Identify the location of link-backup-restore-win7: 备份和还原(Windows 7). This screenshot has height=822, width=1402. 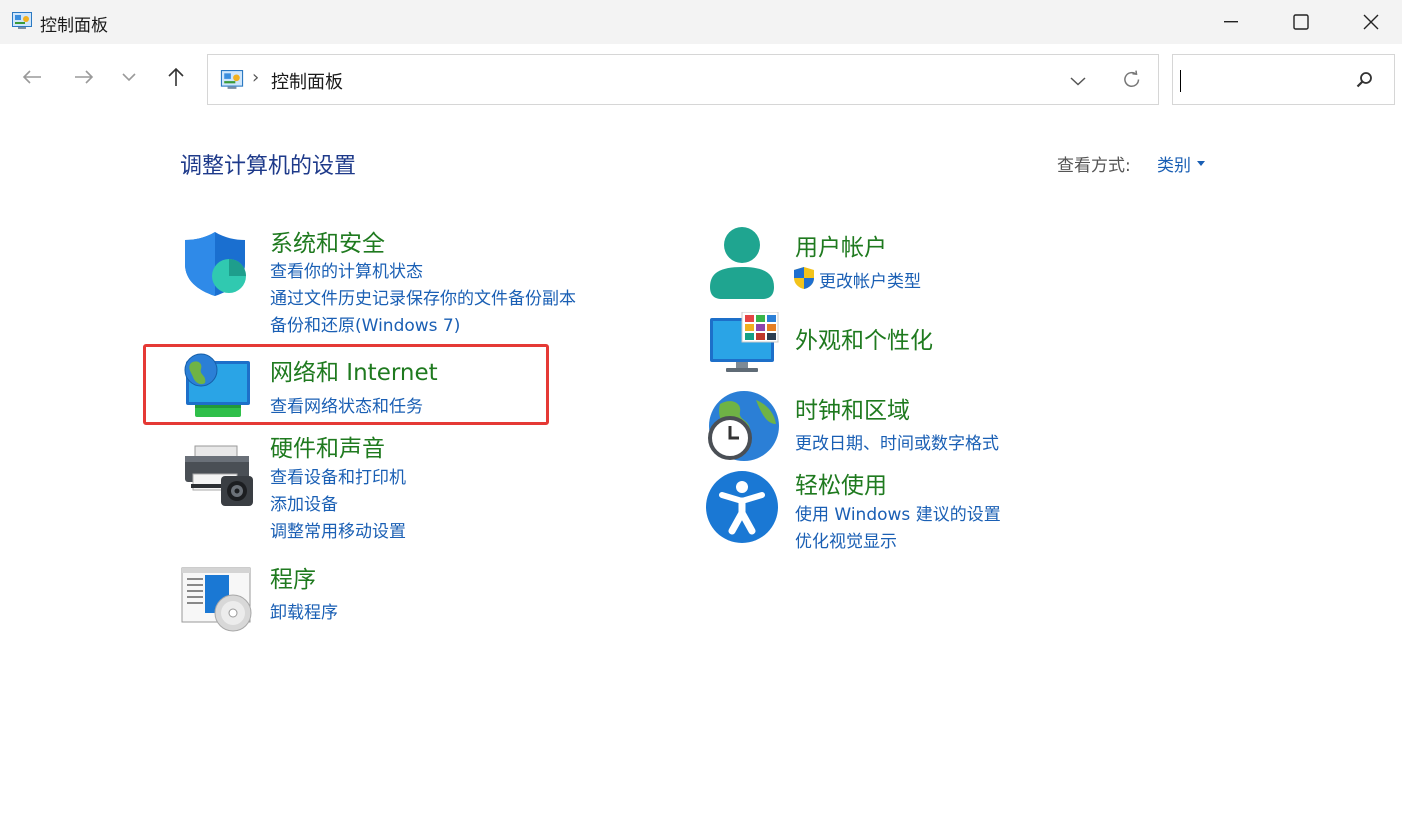
(365, 323).